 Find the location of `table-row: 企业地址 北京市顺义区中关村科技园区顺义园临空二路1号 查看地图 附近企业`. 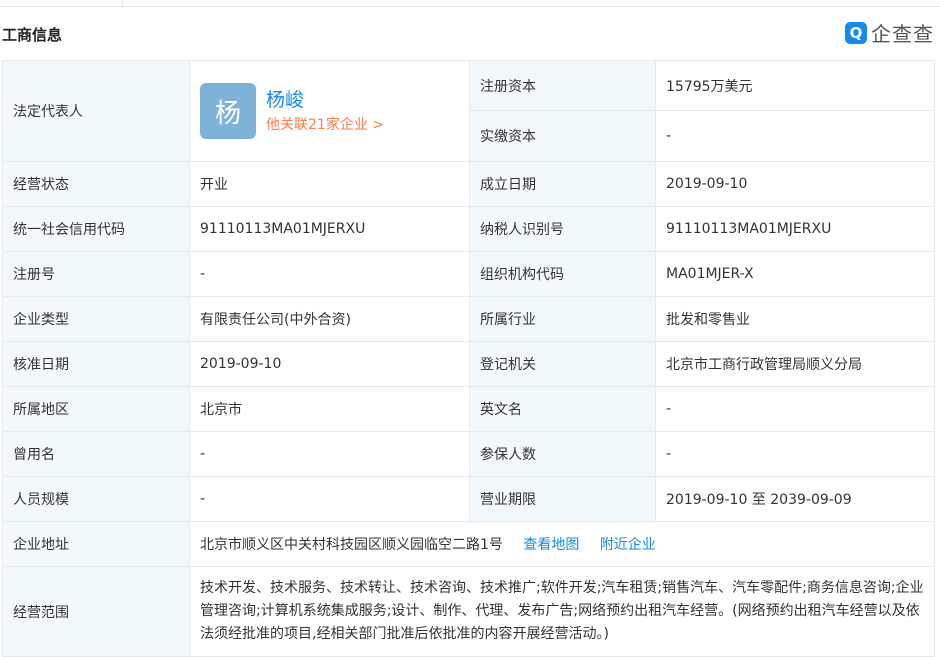

table-row: 企业地址 北京市顺义区中关村科技园区顺义园临空二路1号 查看地图 附近企业 is located at coordinates (468, 544).